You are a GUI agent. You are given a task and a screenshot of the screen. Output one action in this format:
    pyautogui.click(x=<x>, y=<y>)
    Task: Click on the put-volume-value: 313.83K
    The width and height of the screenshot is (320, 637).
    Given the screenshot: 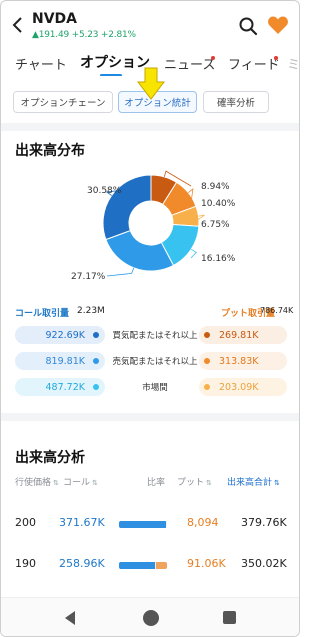 What is the action you would take?
    pyautogui.click(x=243, y=361)
    